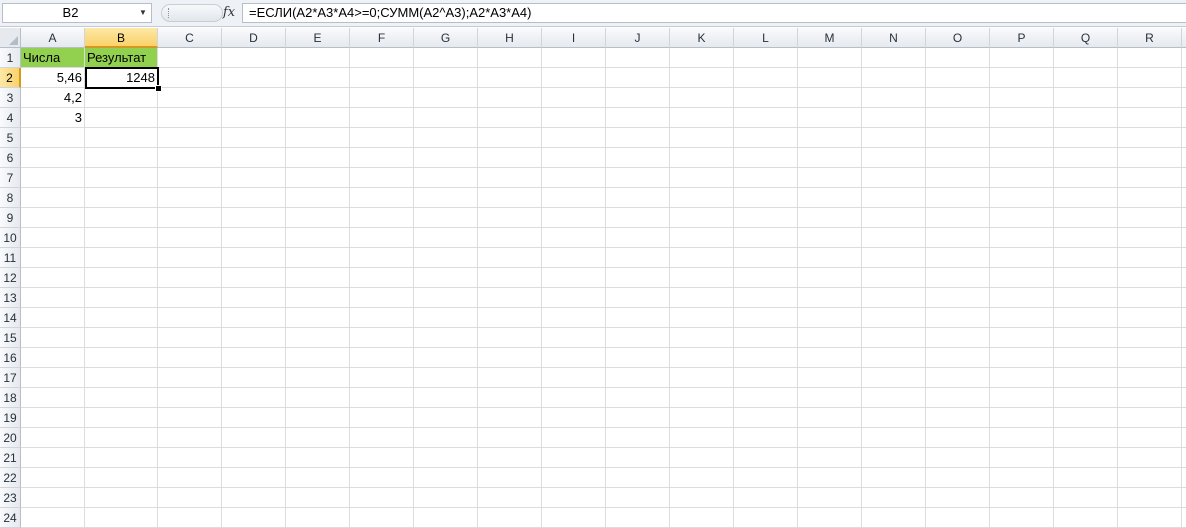 This screenshot has width=1186, height=528. Describe the element at coordinates (894, 38) in the screenshot. I see `column-header-n: N` at that location.